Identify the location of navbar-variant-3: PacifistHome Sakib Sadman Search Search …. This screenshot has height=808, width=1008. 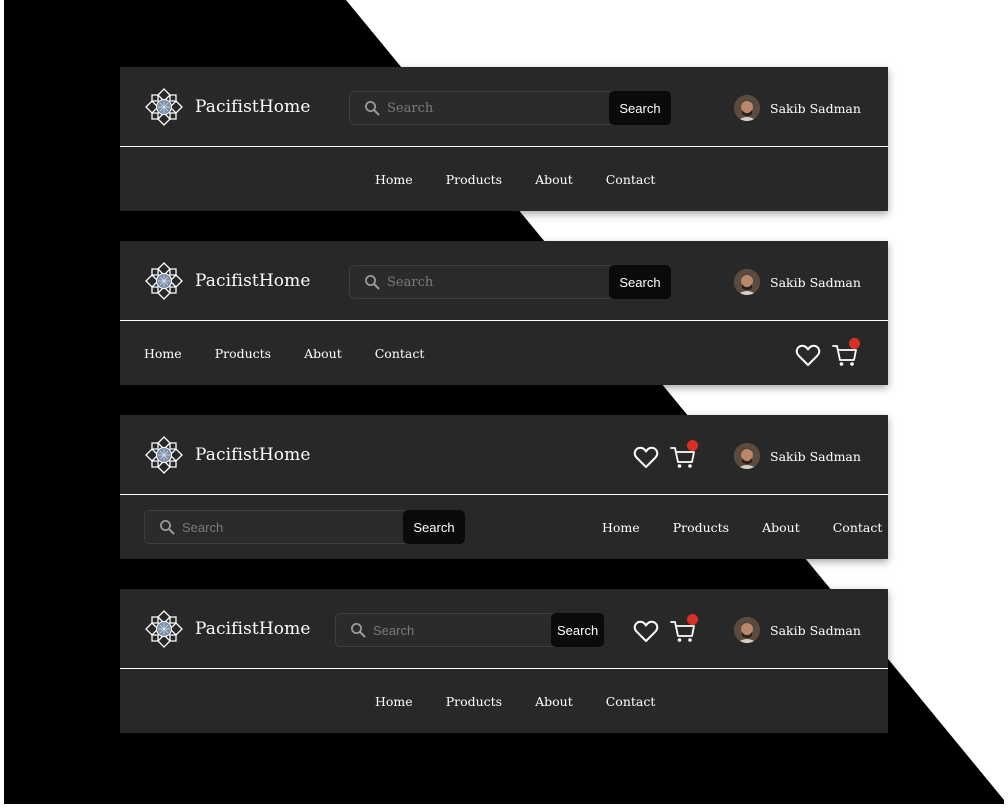
(504, 487).